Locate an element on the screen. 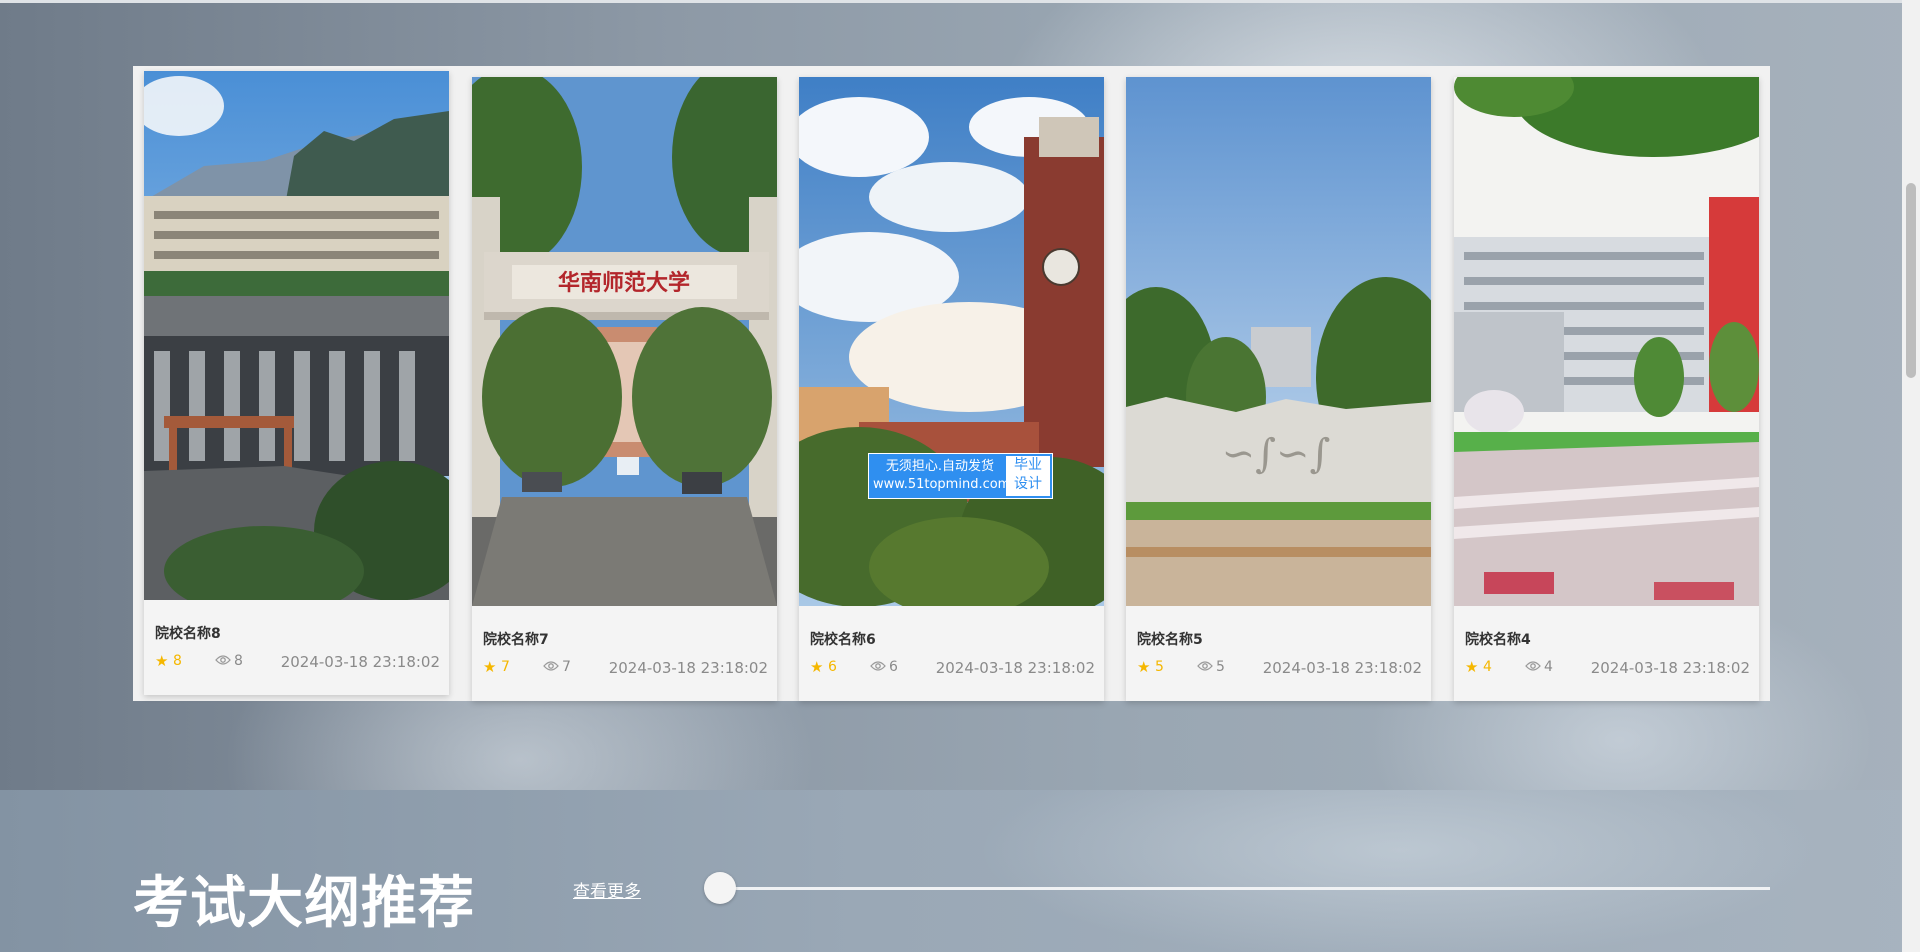  college-meta: ★ 5 5 2024-03-18 23:18:02 is located at coordinates (1279, 668).